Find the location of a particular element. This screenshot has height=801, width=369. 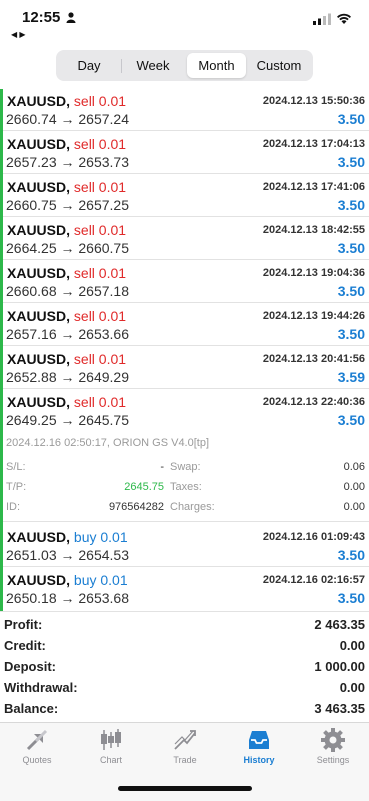

trade-prices: 2657.16 → 2653.66 is located at coordinates (67, 334).